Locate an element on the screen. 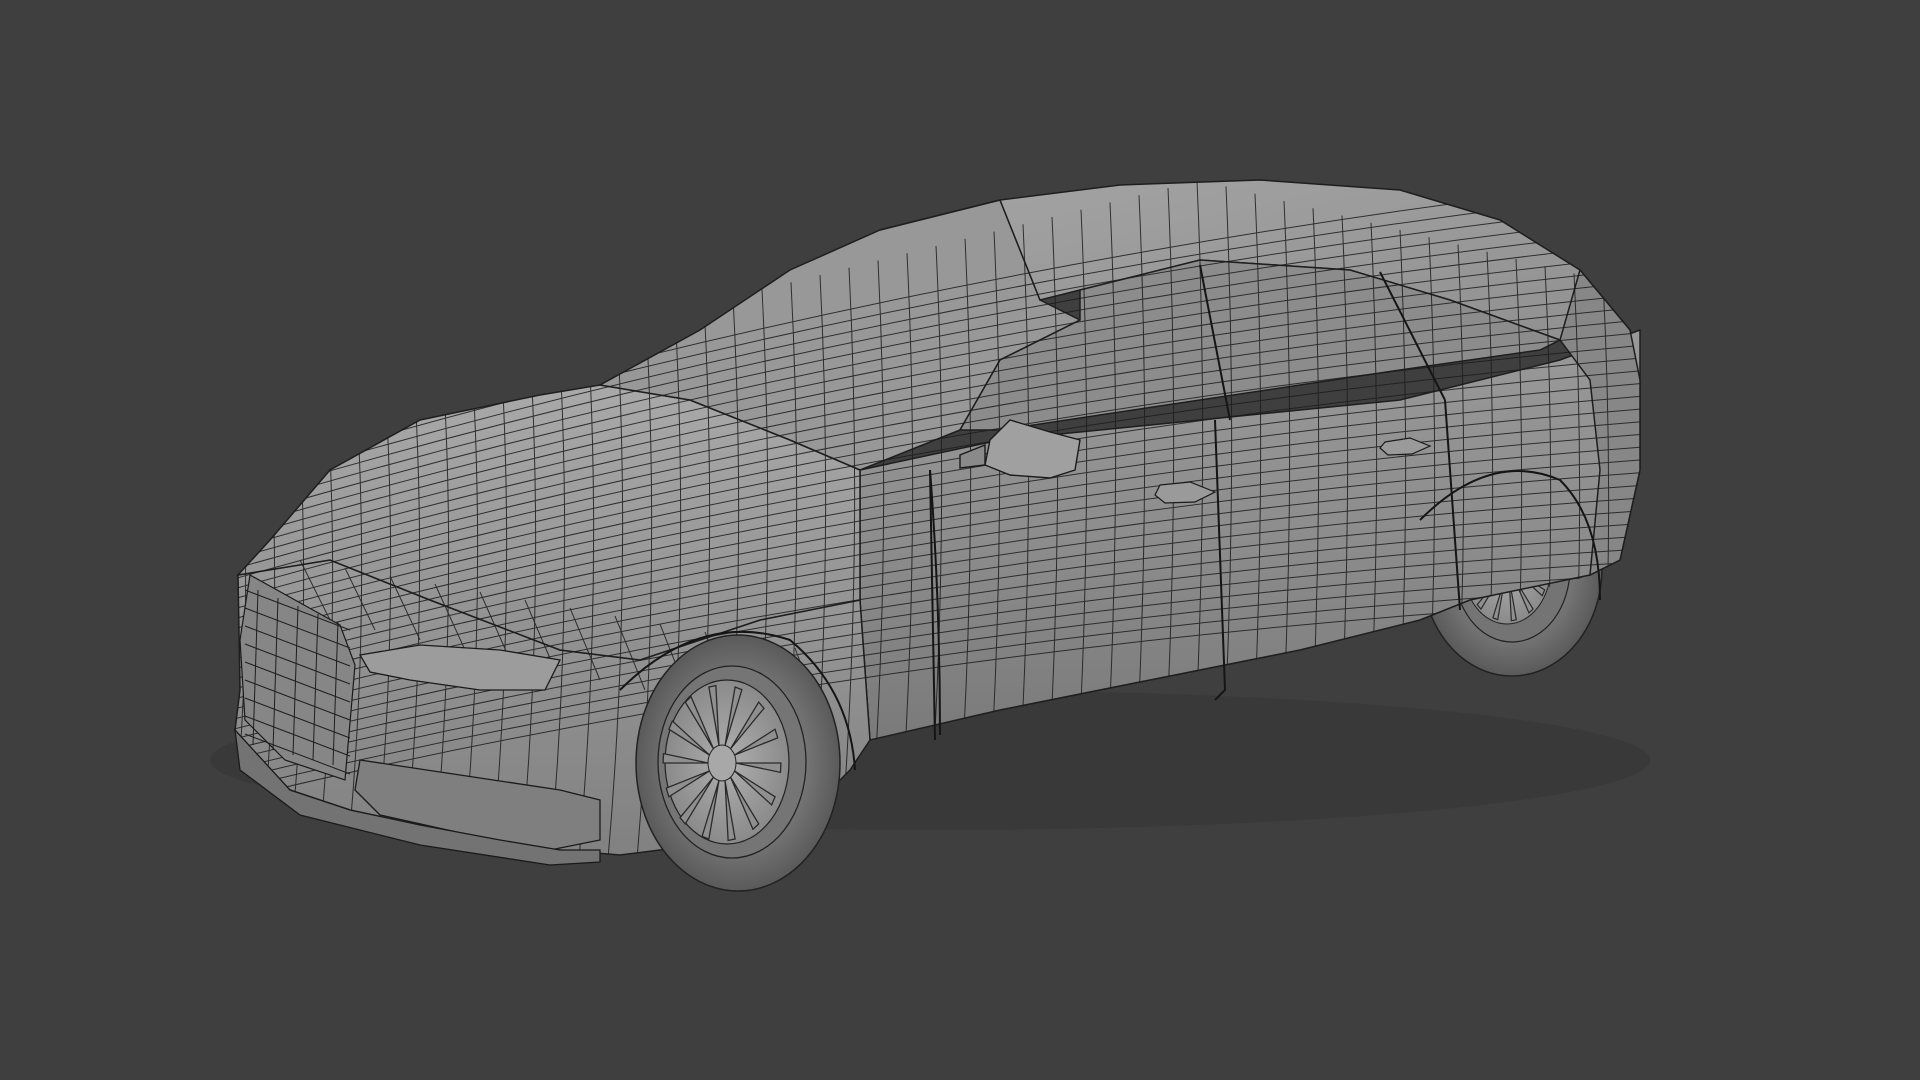 The height and width of the screenshot is (1080, 1920). front-wheel is located at coordinates (738, 763).